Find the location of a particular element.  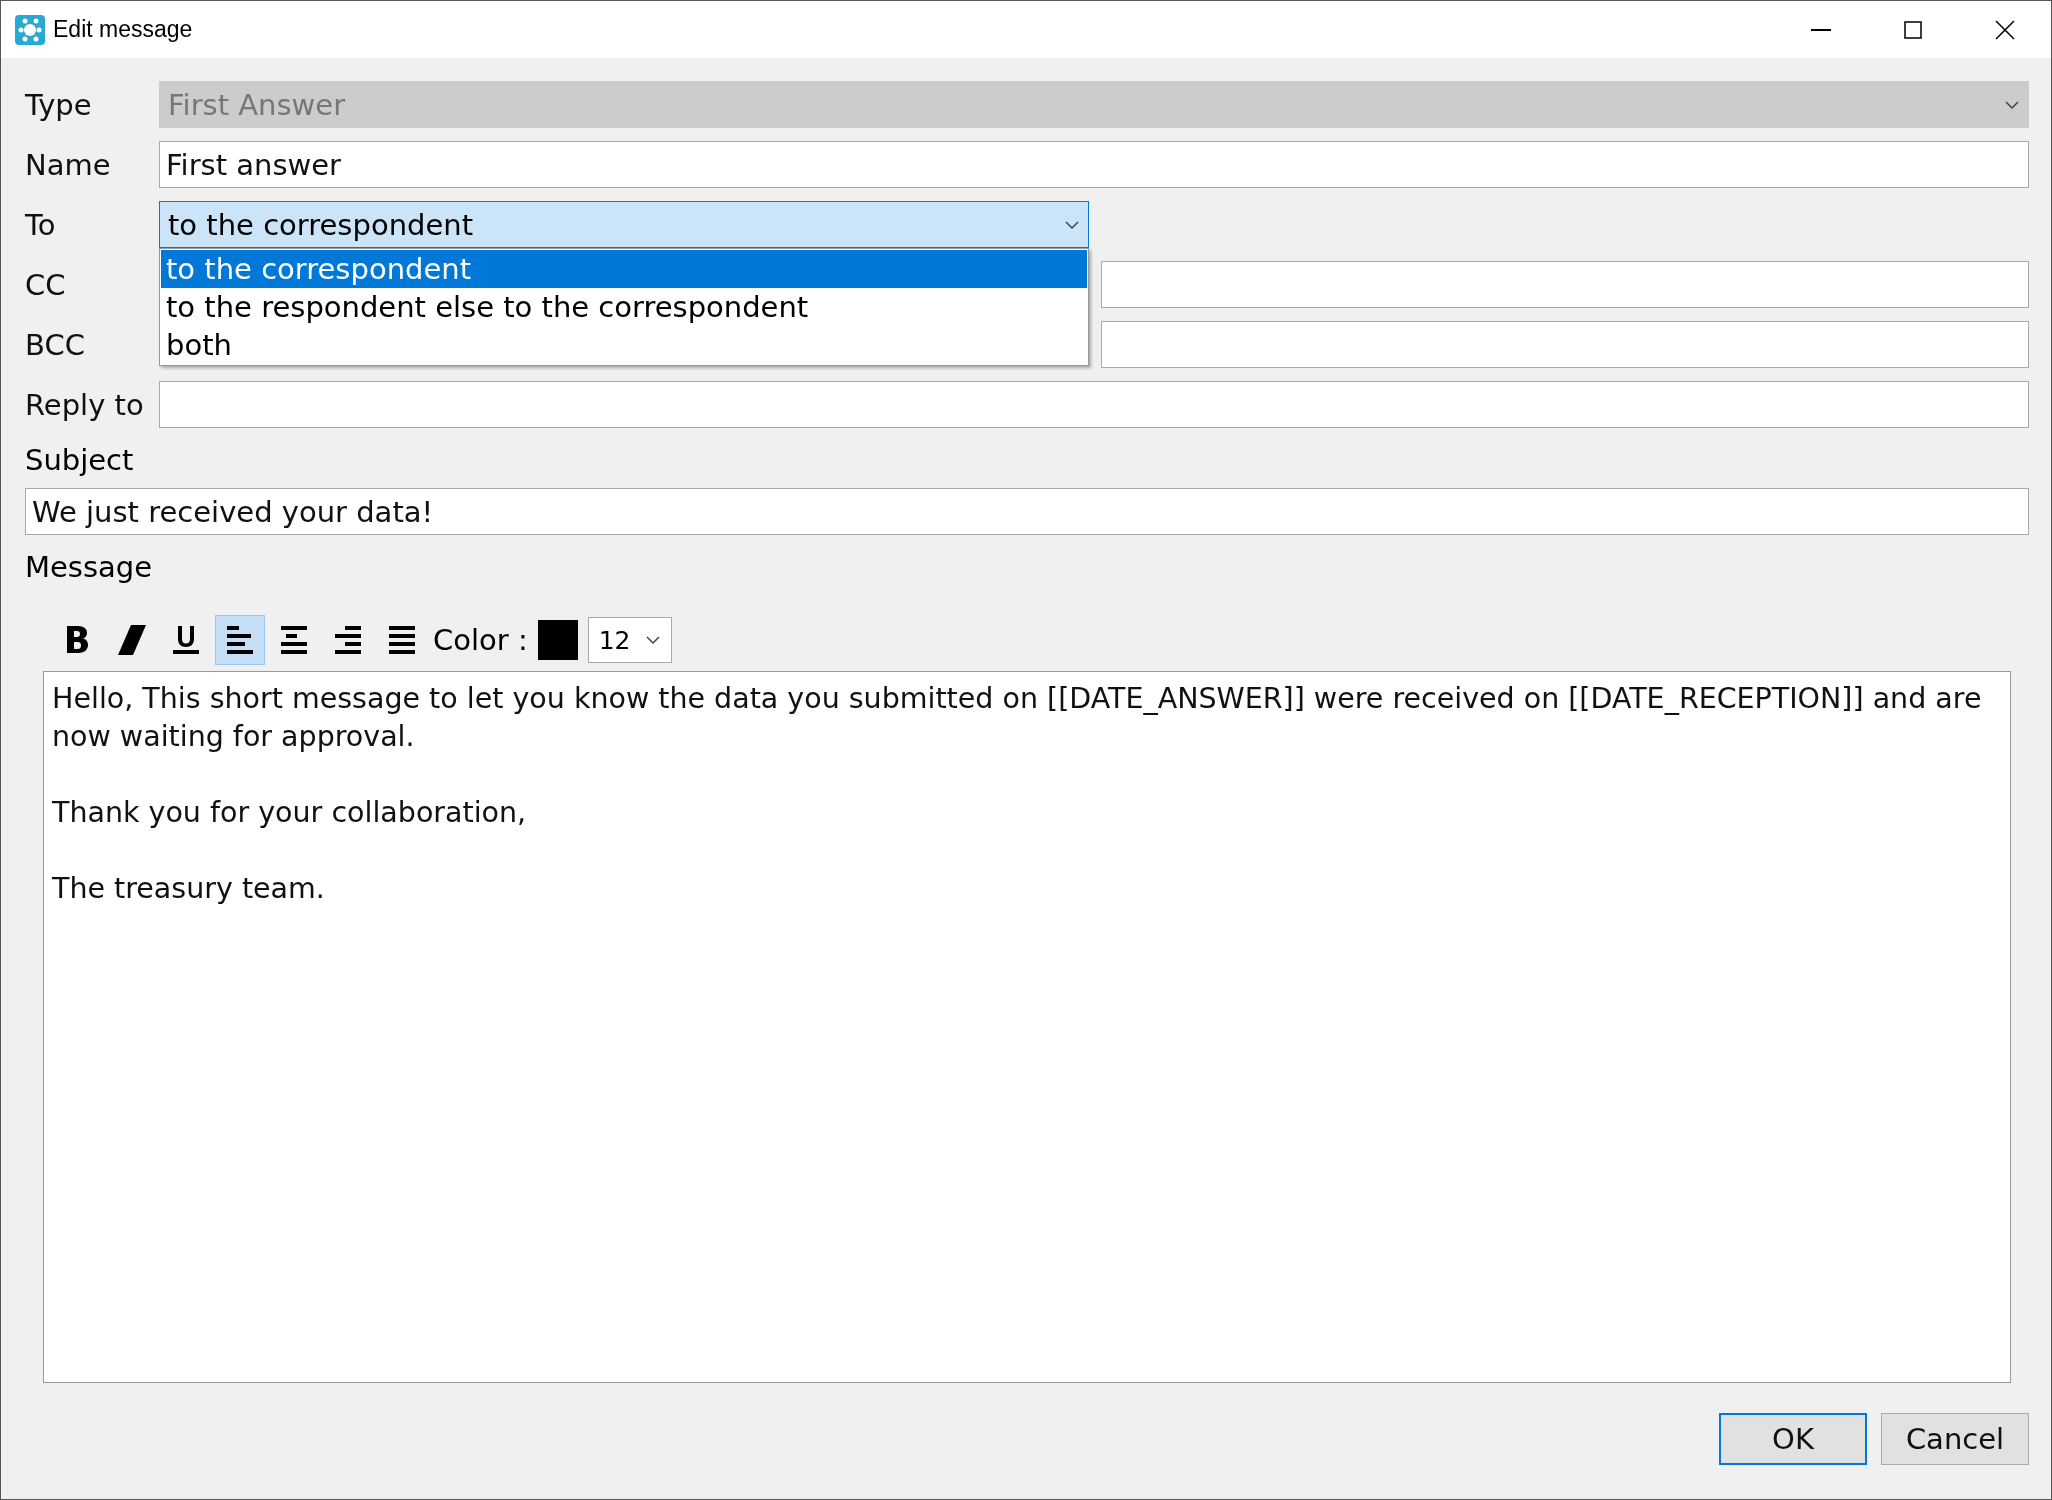

ok-button: OK is located at coordinates (1793, 1439).